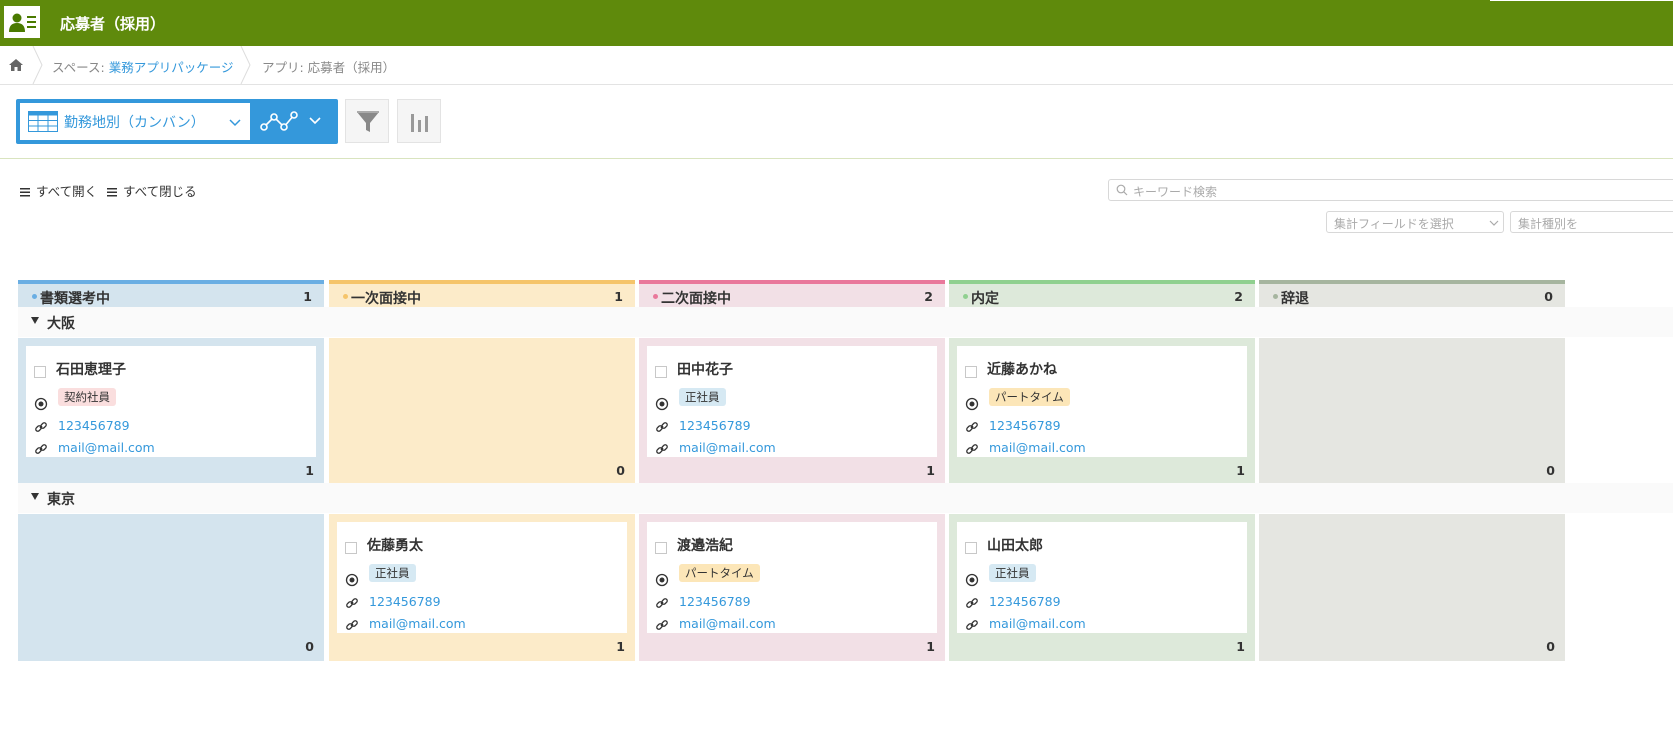 This screenshot has height=742, width=1673. Describe the element at coordinates (135, 121) in the screenshot. I see `view-dropdown: 勤務地別（カンバン）` at that location.